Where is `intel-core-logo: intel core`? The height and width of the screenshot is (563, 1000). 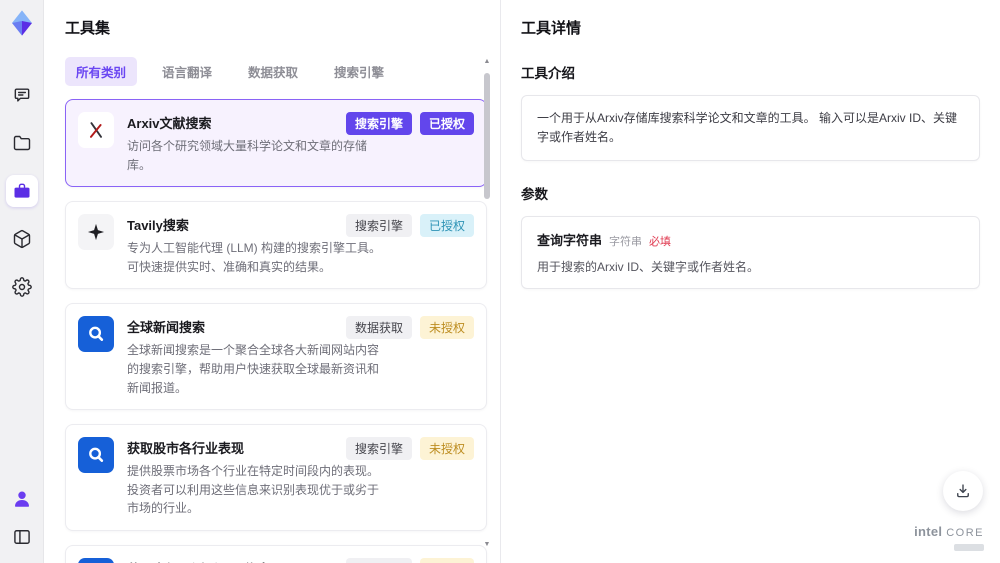
intel-core-logo: intel core is located at coordinates (949, 537).